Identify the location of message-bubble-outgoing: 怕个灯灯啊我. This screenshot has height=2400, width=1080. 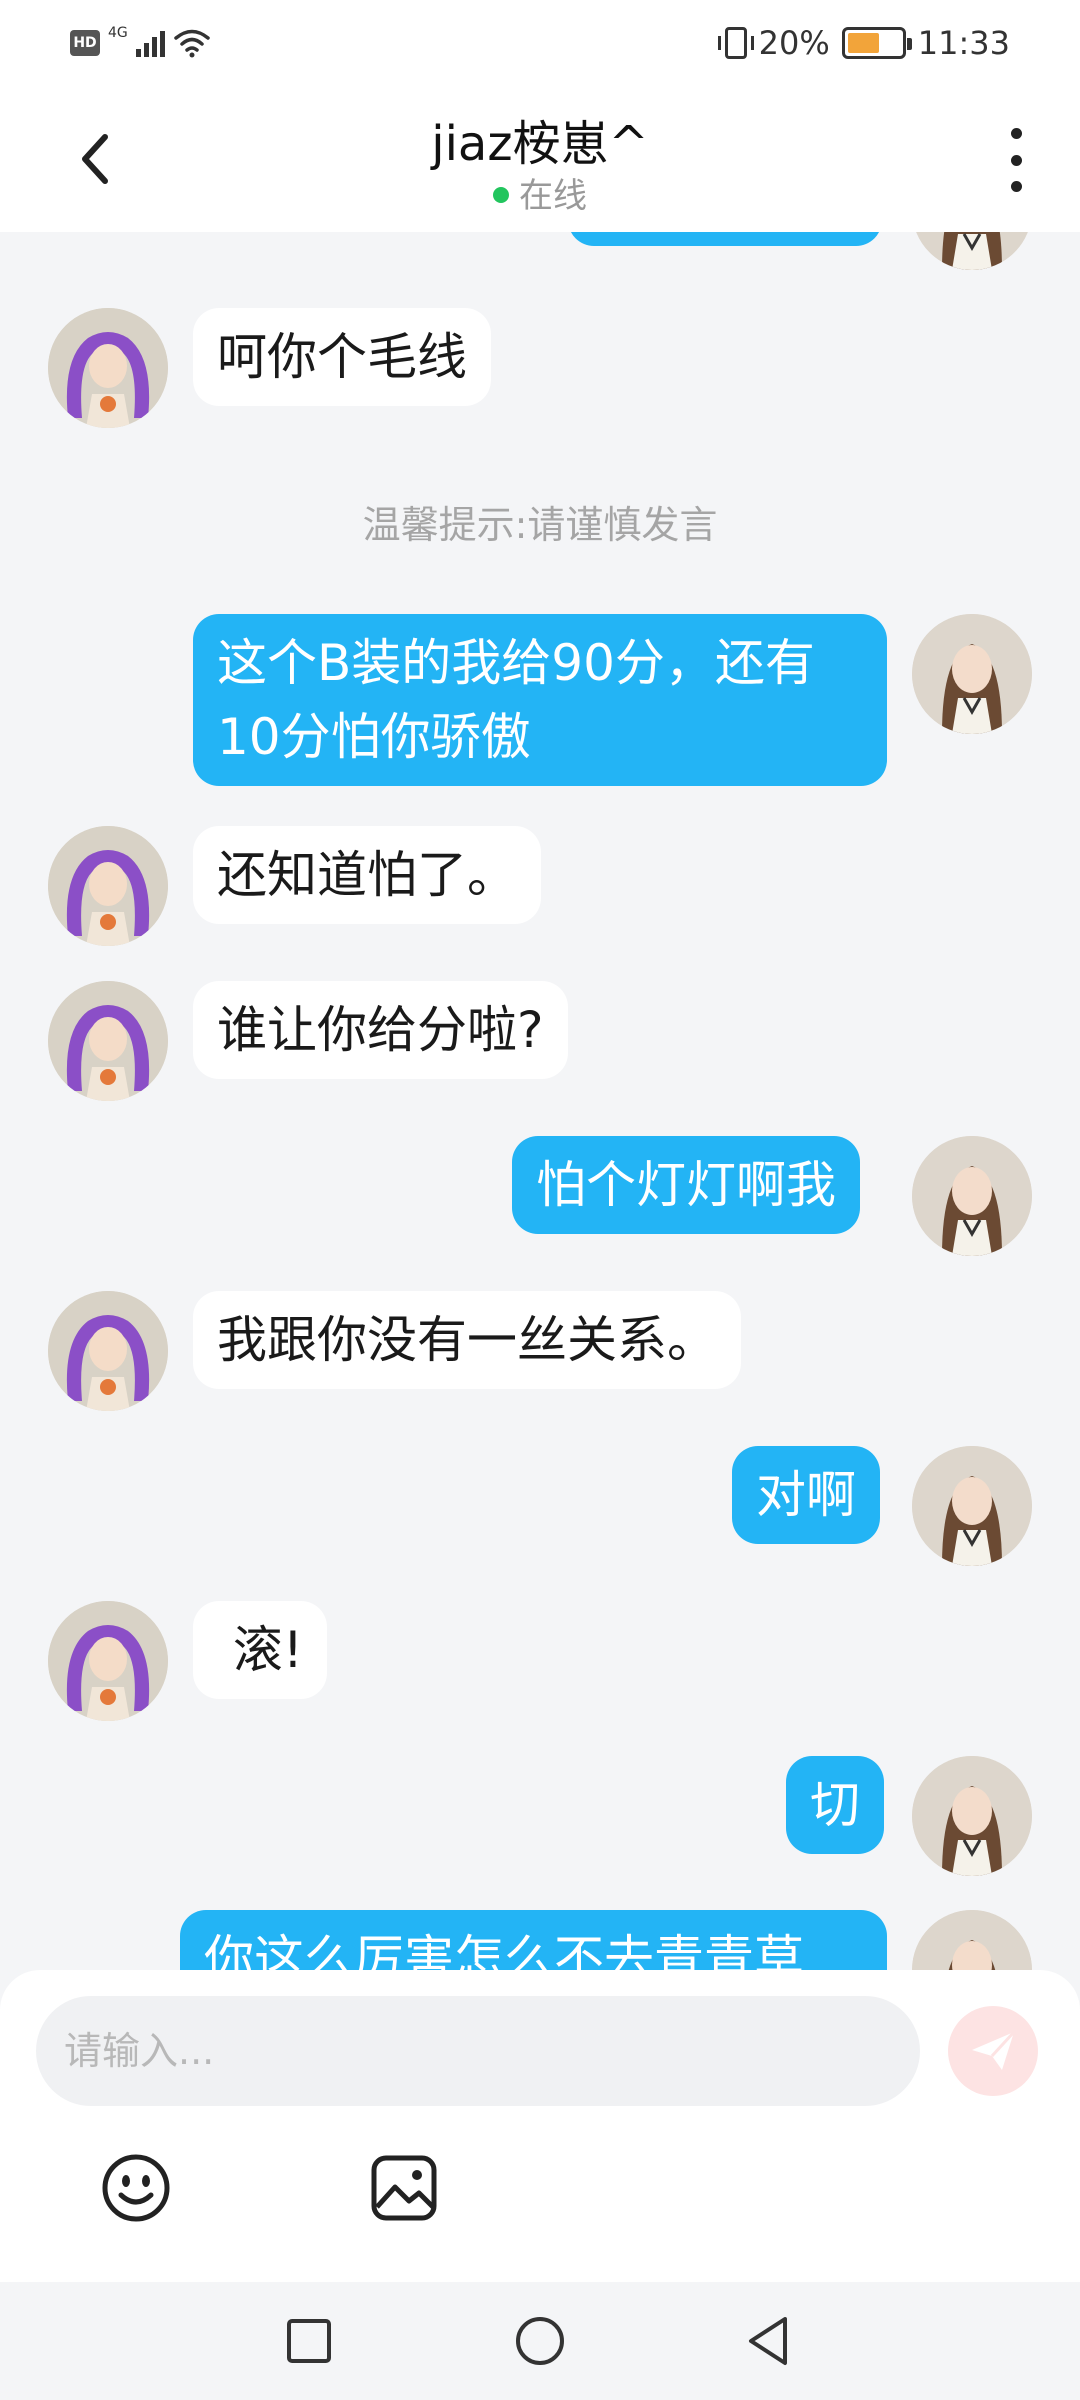
(686, 1185).